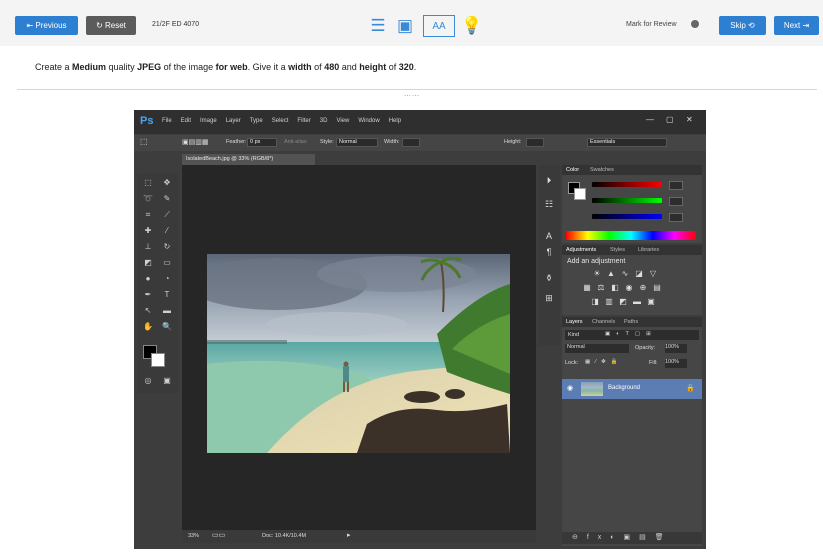  What do you see at coordinates (657, 288) in the screenshot?
I see `color-lookup-icon: ▤` at bounding box center [657, 288].